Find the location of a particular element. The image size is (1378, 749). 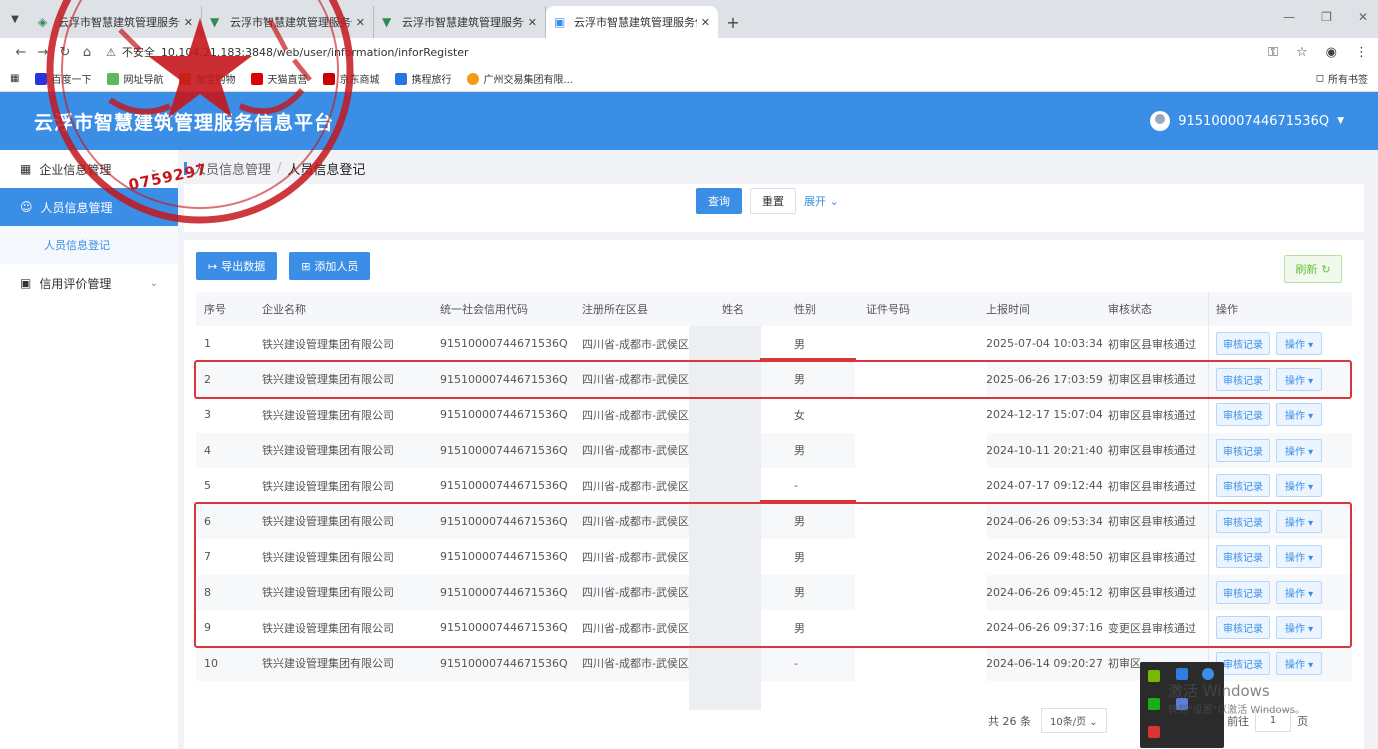

plus-square-icon: ⊞ is located at coordinates (306, 266).